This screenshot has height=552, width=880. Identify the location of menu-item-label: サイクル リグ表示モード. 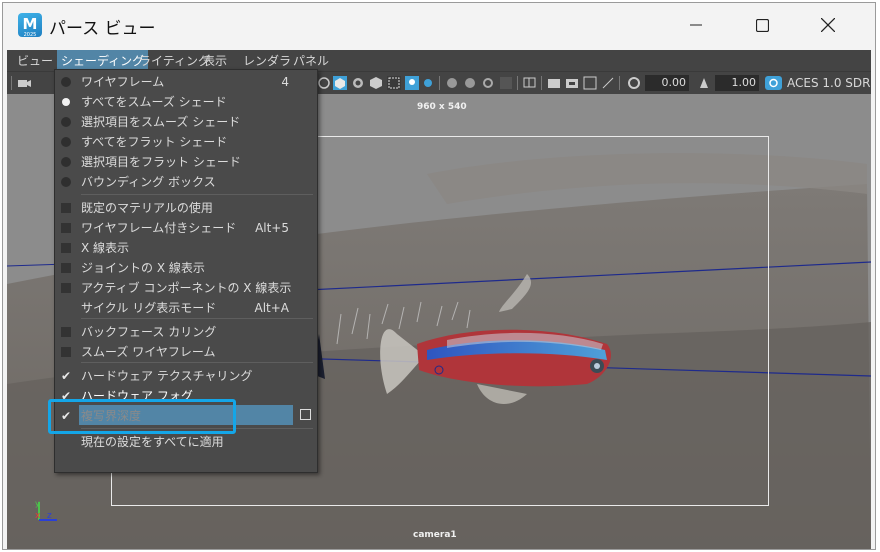
(149, 308).